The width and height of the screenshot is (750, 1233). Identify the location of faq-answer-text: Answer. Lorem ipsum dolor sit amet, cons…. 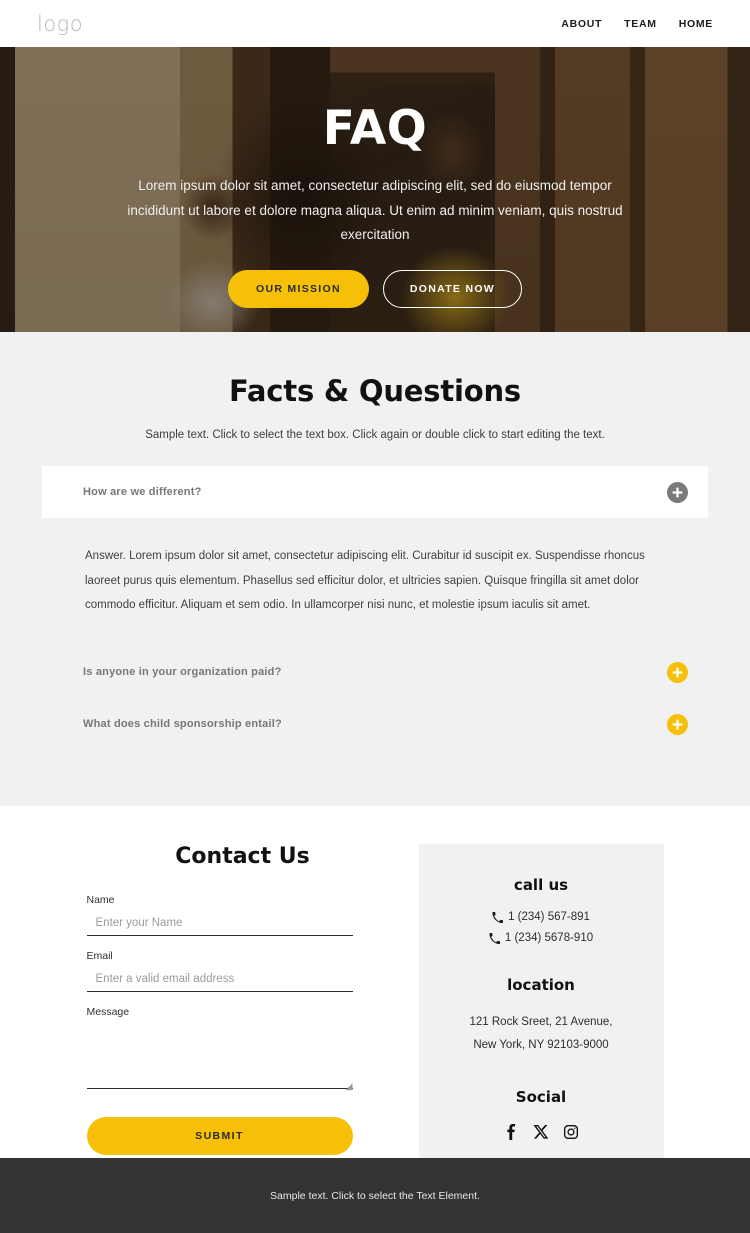
(365, 581).